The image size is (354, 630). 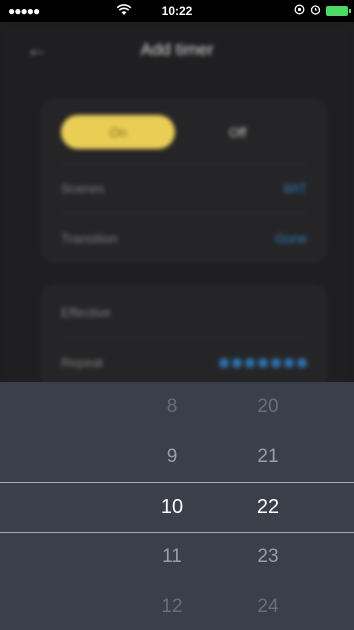 I want to click on hour-option: 12, so click(x=172, y=606).